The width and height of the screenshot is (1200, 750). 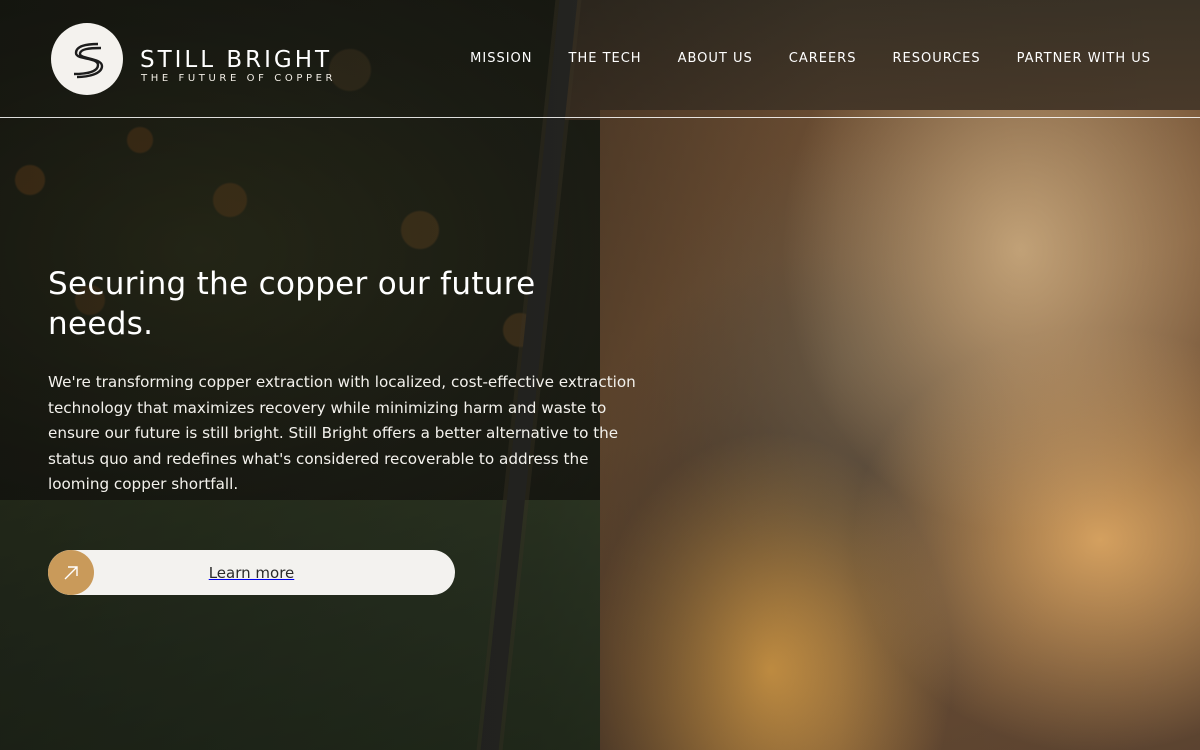 What do you see at coordinates (236, 60) in the screenshot?
I see `brand-name: STILL BRIGHT` at bounding box center [236, 60].